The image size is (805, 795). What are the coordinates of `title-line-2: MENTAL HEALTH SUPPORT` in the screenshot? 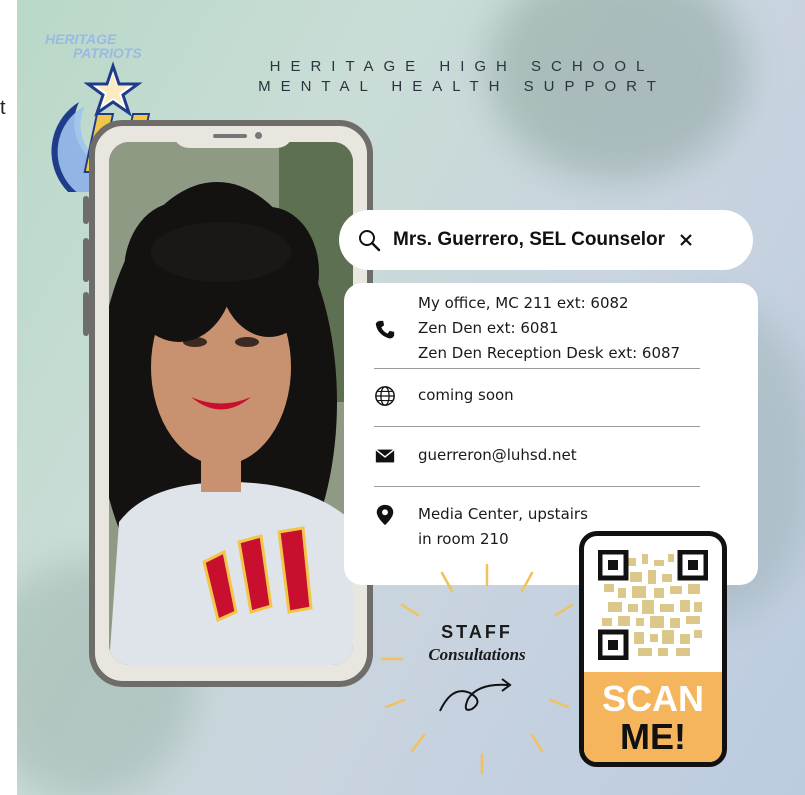 It's located at (462, 86).